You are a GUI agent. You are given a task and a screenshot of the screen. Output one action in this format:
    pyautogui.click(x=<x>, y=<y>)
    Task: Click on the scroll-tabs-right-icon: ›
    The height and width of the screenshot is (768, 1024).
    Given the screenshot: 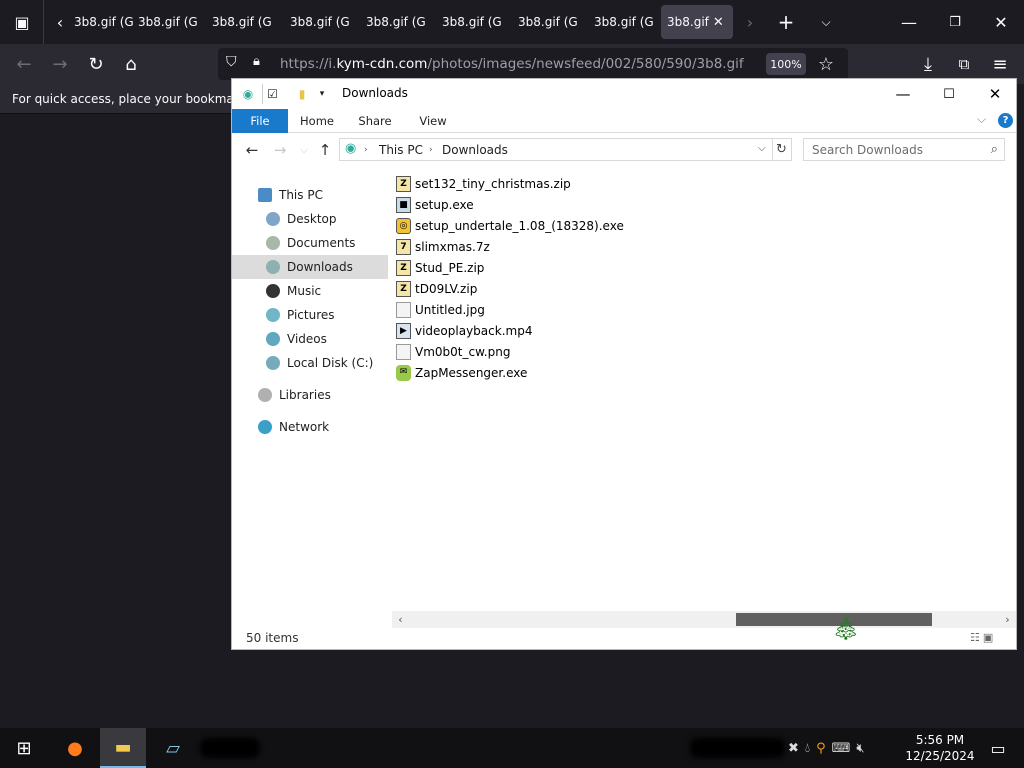 What is the action you would take?
    pyautogui.click(x=750, y=22)
    